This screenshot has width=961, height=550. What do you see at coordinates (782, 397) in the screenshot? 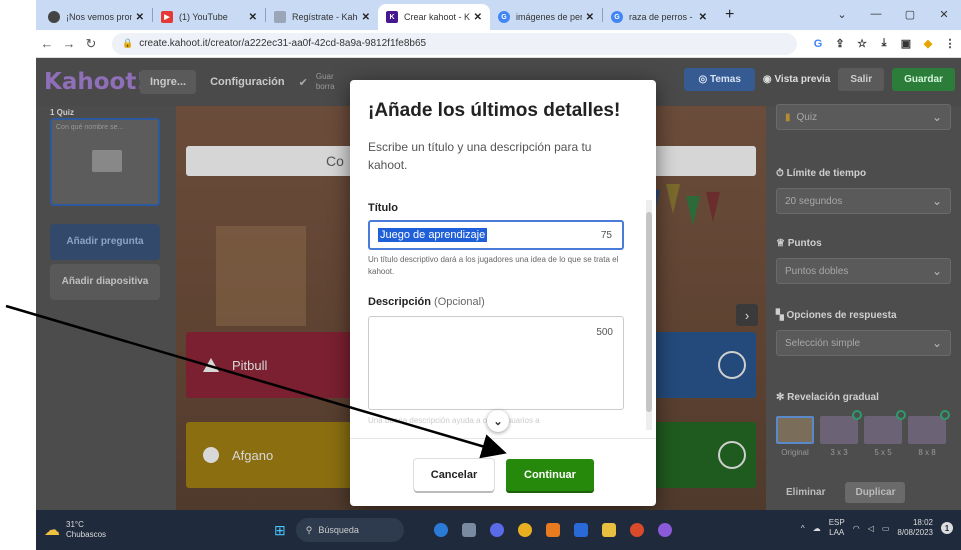
I see `sparkle-icon: ✻` at bounding box center [782, 397].